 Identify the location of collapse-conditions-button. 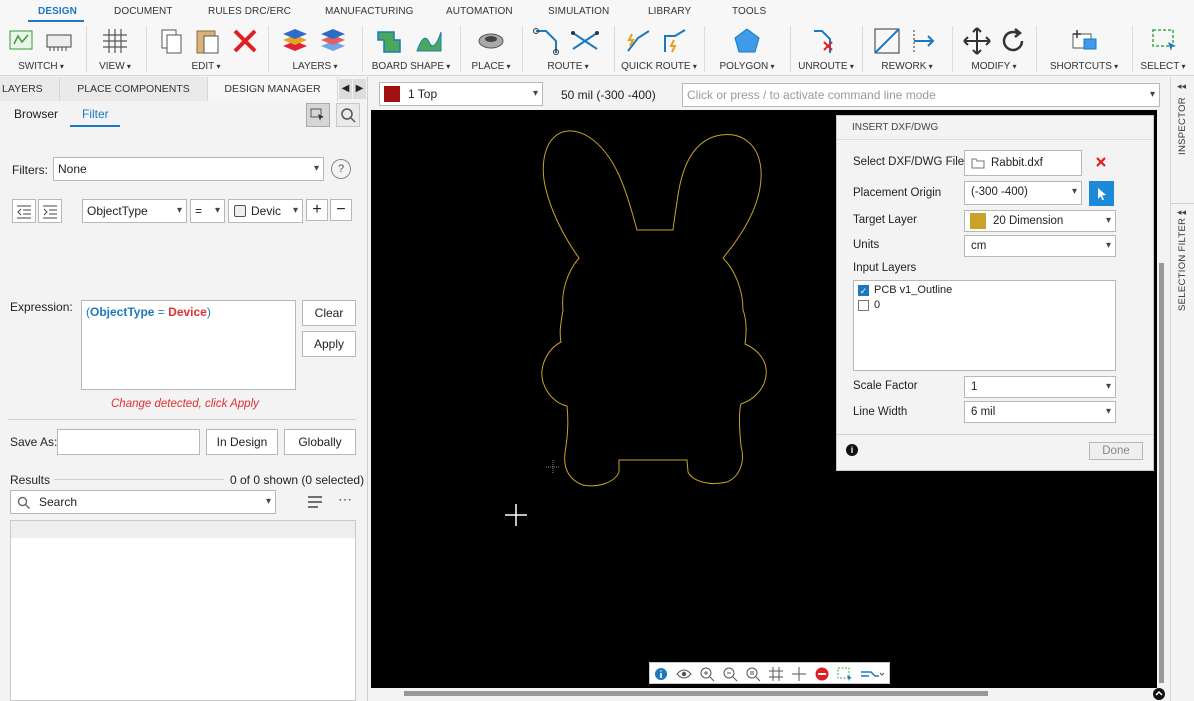
(24, 211).